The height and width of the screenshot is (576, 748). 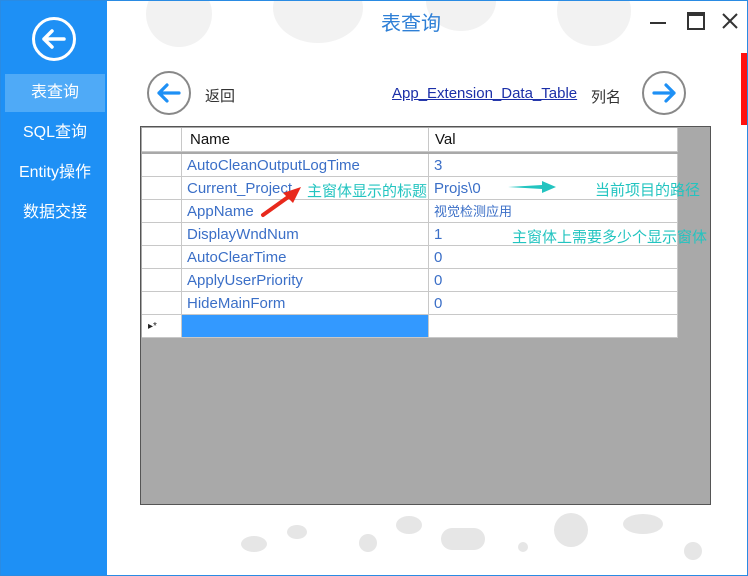 What do you see at coordinates (411, 24) in the screenshot?
I see `window-title: 表查询` at bounding box center [411, 24].